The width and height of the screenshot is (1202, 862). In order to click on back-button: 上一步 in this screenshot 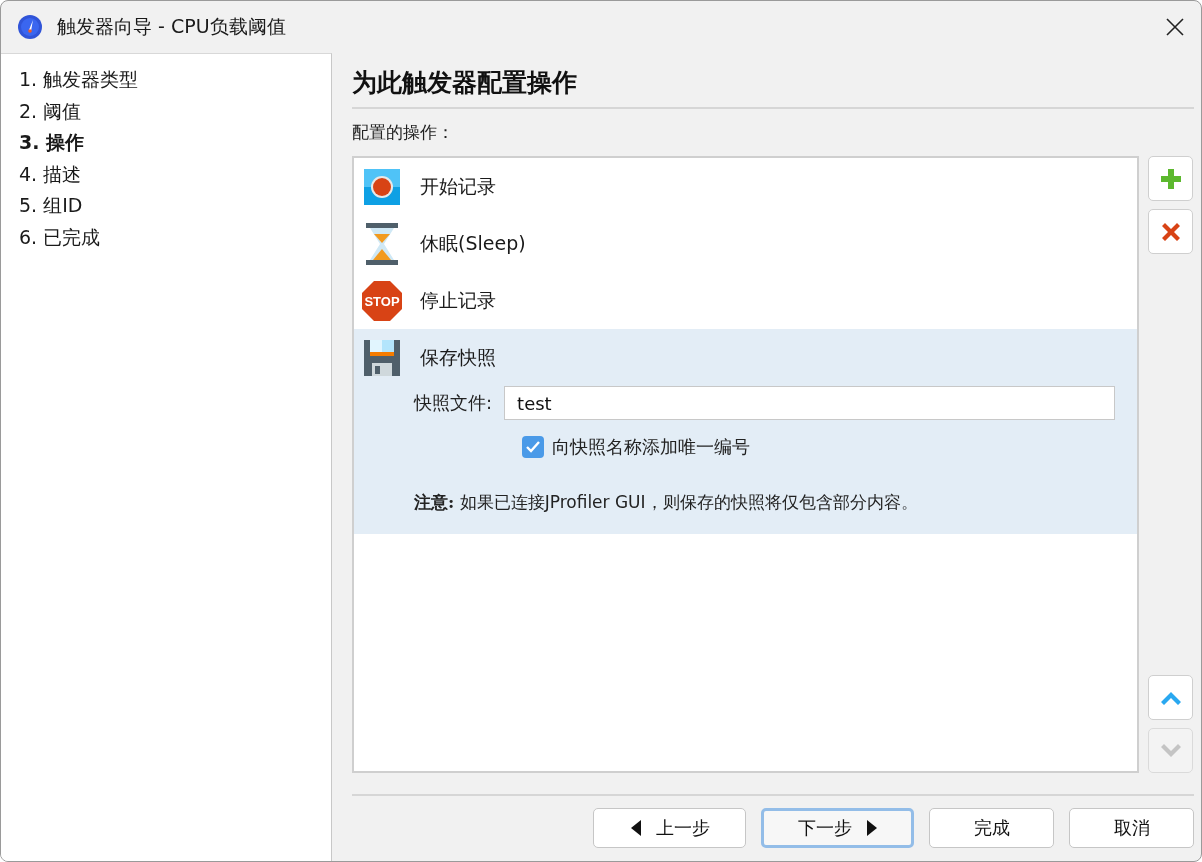, I will do `click(669, 828)`.